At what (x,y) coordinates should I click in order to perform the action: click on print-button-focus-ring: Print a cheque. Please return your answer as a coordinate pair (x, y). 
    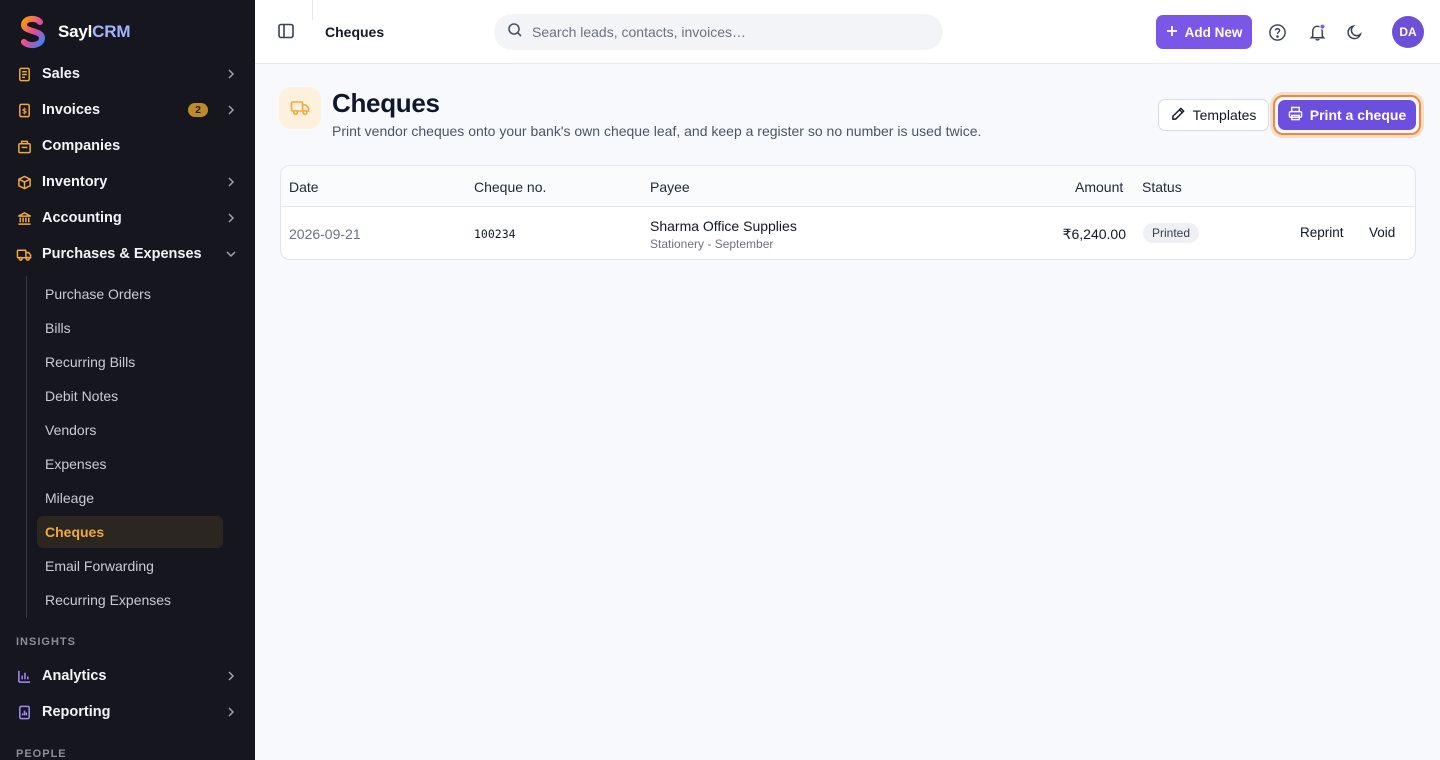
    Looking at the image, I should click on (1347, 115).